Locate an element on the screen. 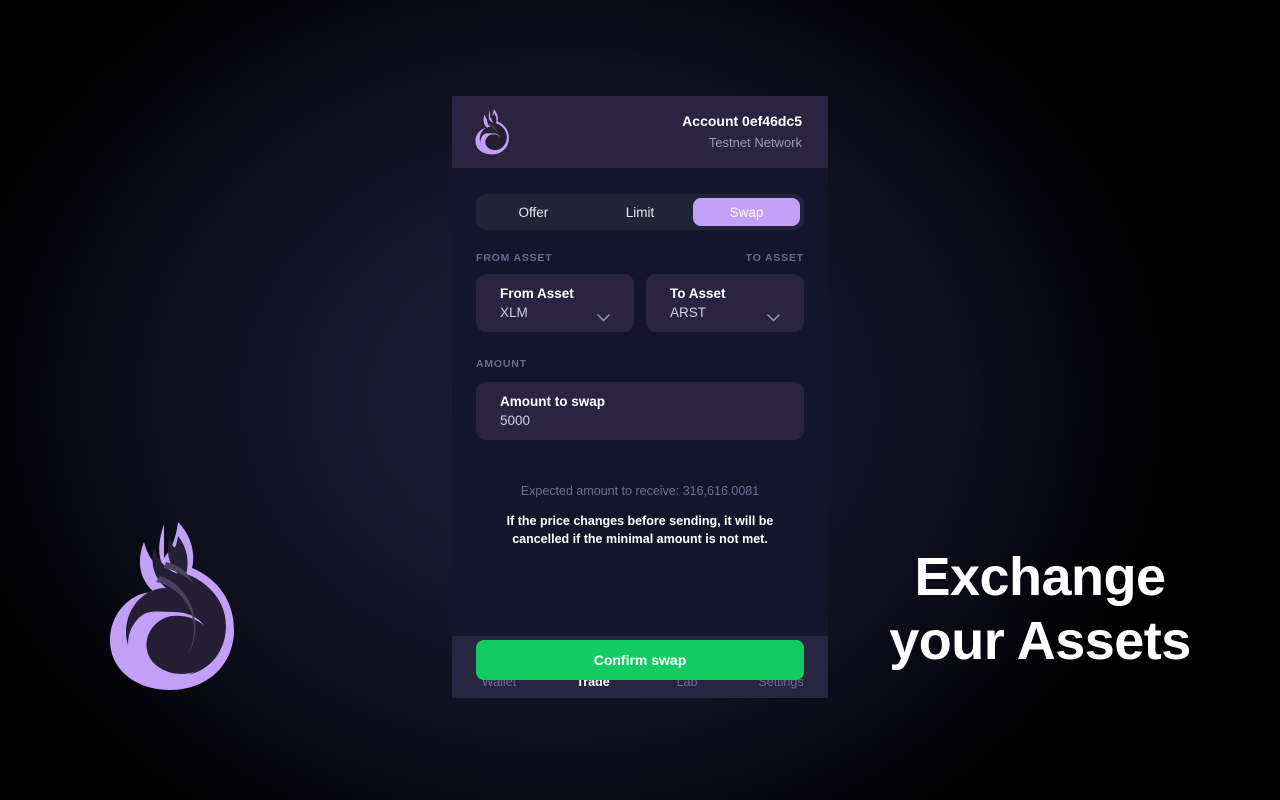 This screenshot has height=800, width=1280. cat-lemur-logo is located at coordinates (175, 607).